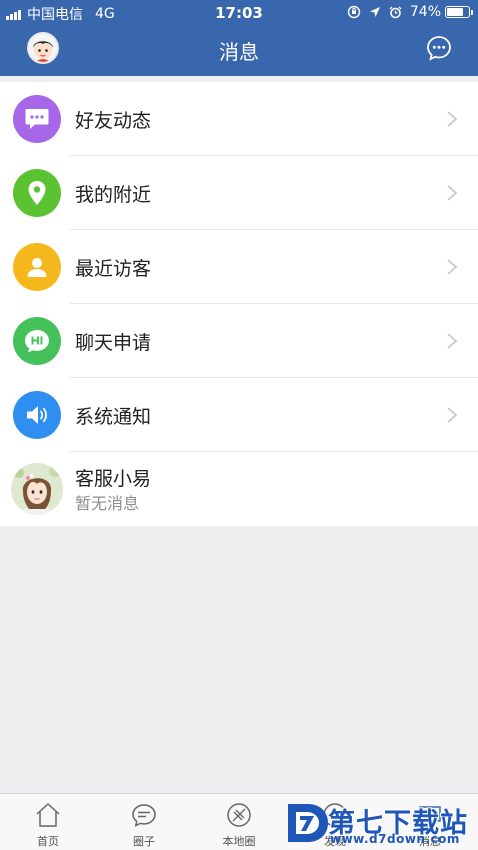  Describe the element at coordinates (459, 12) in the screenshot. I see `battery-icon` at that location.